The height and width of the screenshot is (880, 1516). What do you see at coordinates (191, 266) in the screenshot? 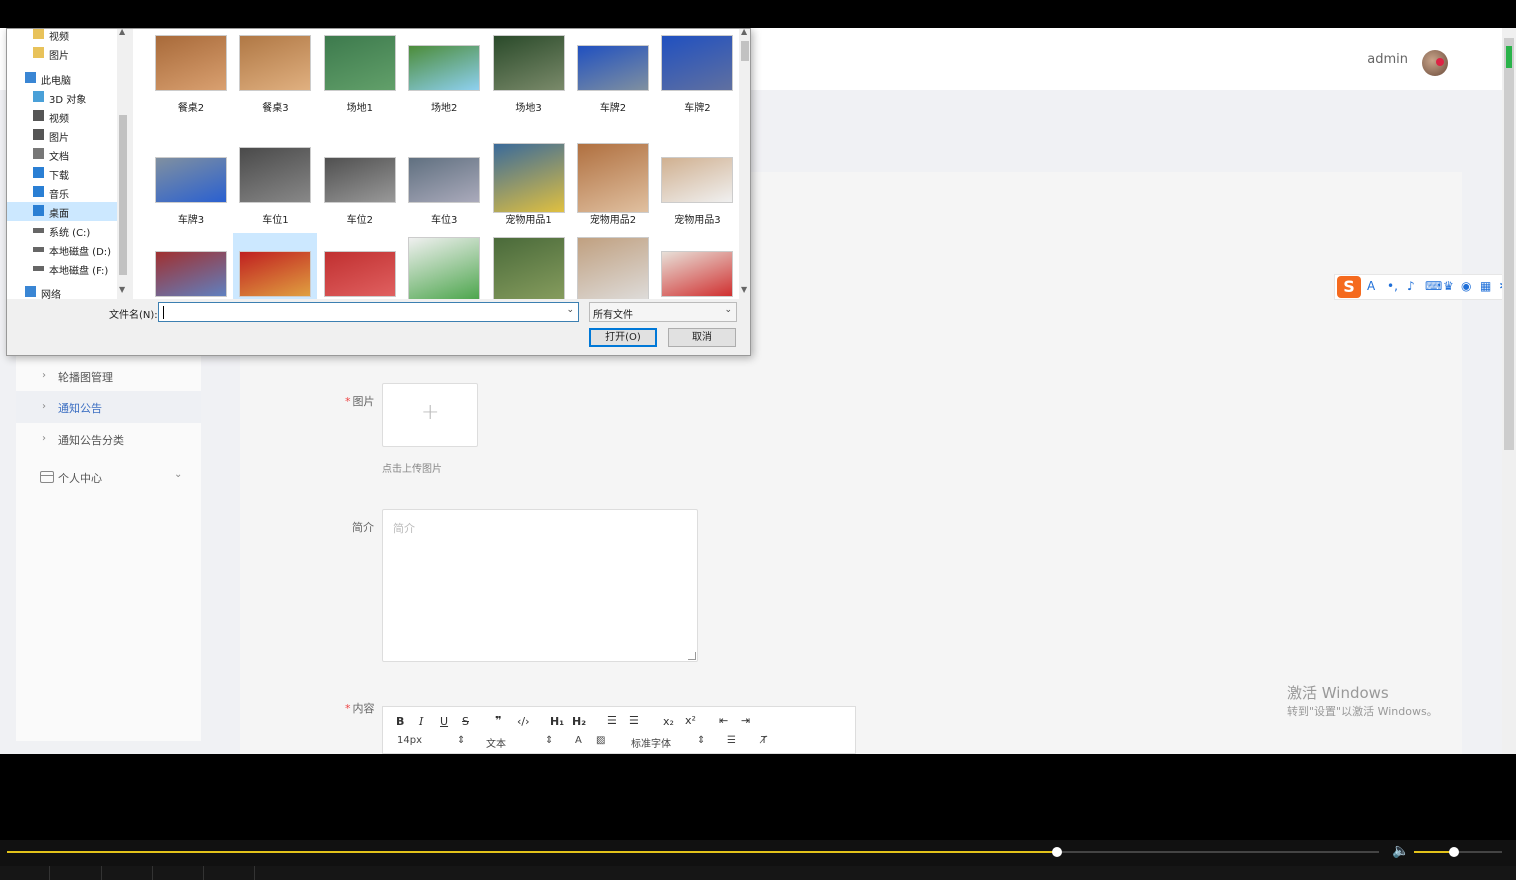
I see `file-item: 传统文化1` at bounding box center [191, 266].